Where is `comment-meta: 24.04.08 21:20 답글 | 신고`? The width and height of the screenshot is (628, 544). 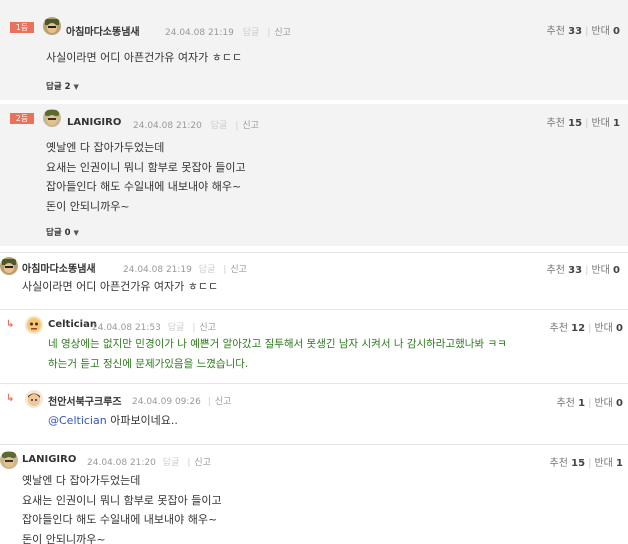
comment-meta: 24.04.08 21:20 답글 | 신고 is located at coordinates (196, 124).